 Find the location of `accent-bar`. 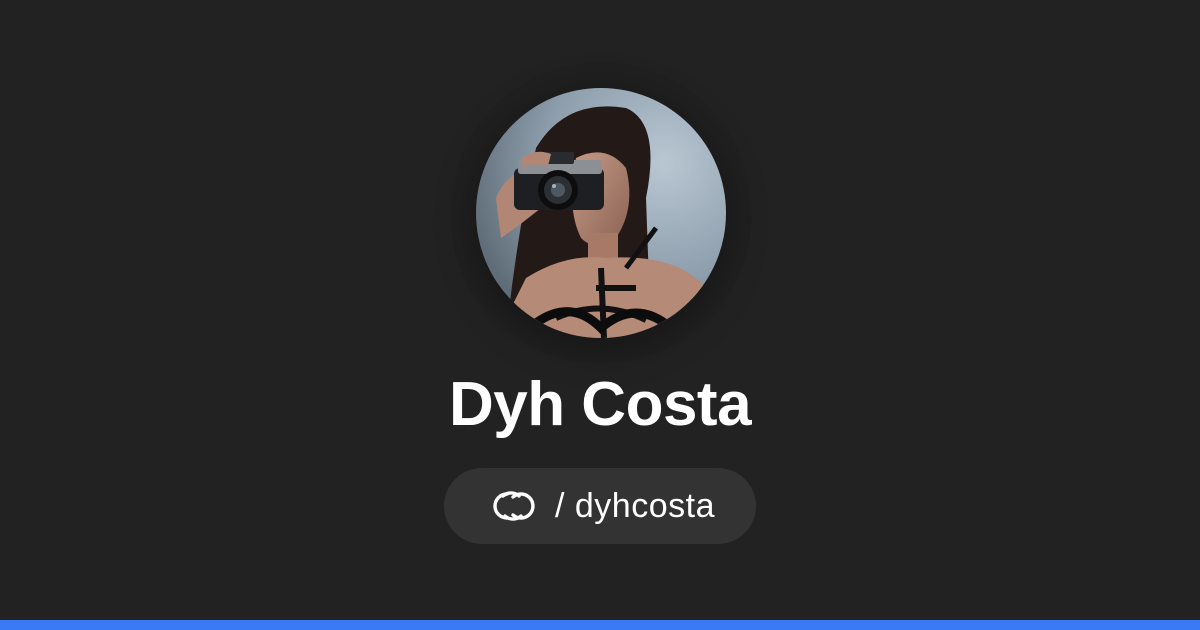

accent-bar is located at coordinates (600, 625).